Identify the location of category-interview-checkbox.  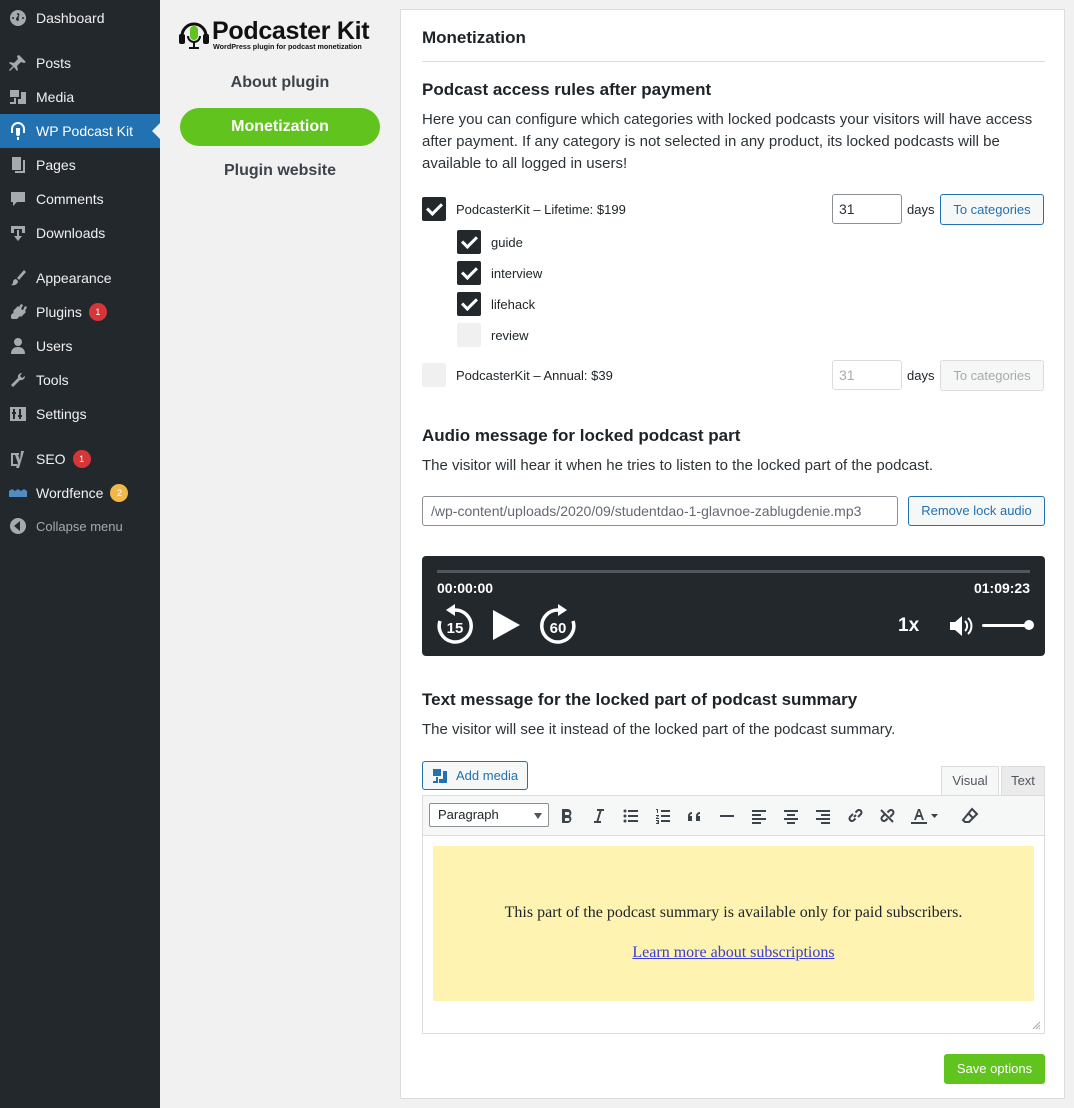
(469, 273).